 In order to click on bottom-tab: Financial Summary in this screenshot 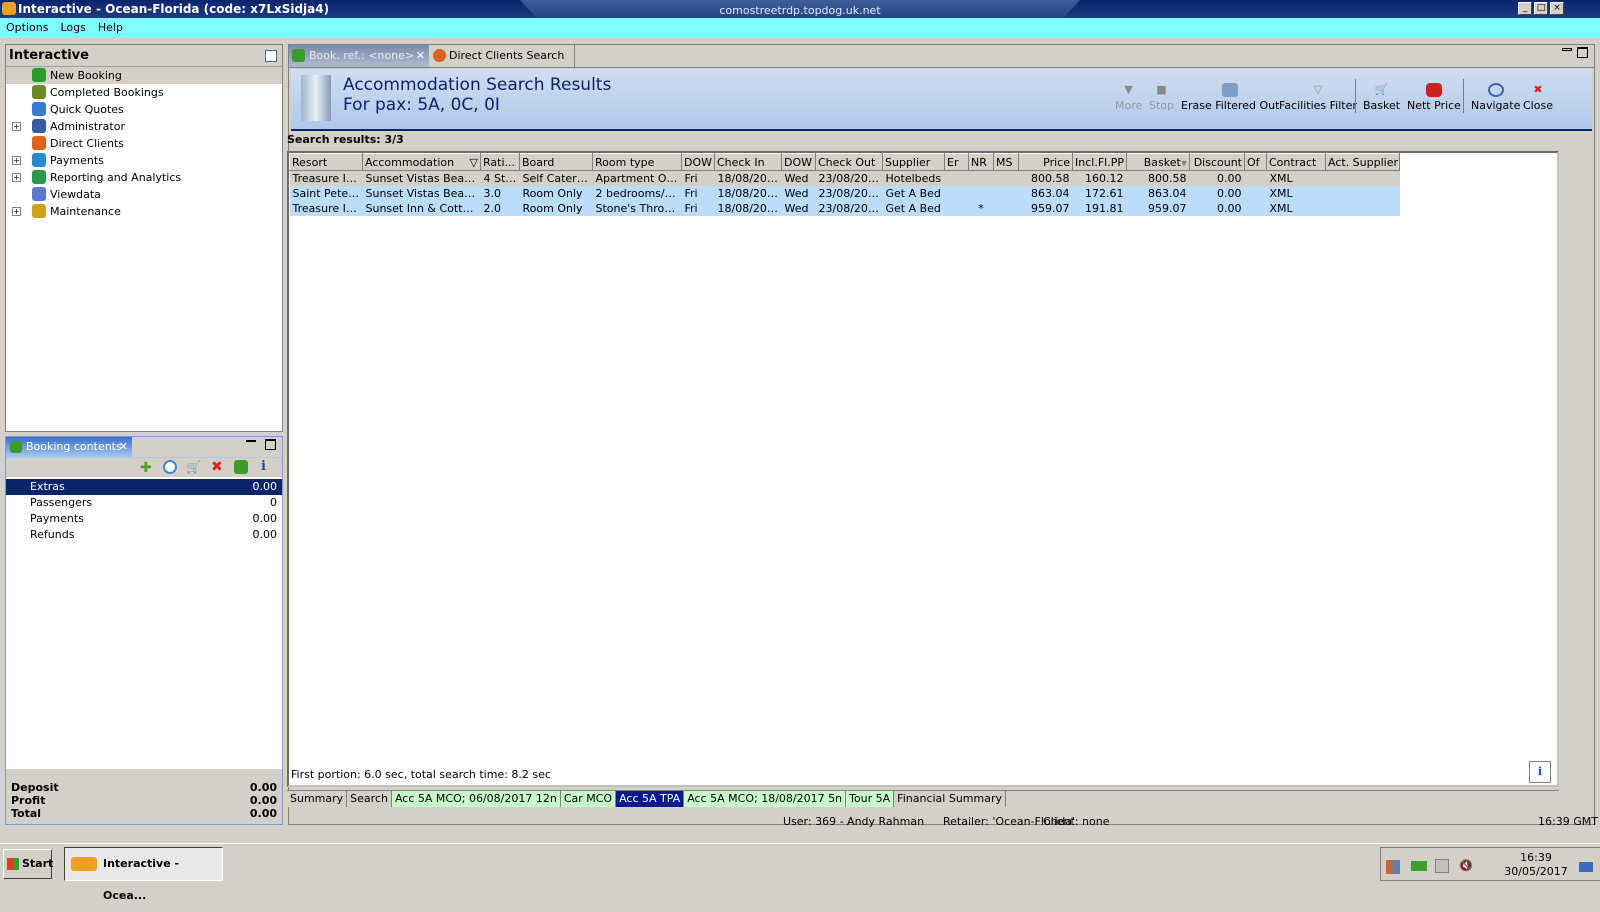, I will do `click(950, 799)`.